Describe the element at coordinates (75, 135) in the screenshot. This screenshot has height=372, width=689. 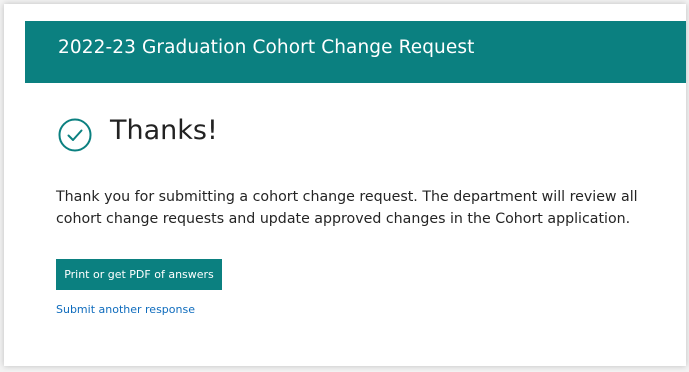
I see `check-circle-icon` at that location.